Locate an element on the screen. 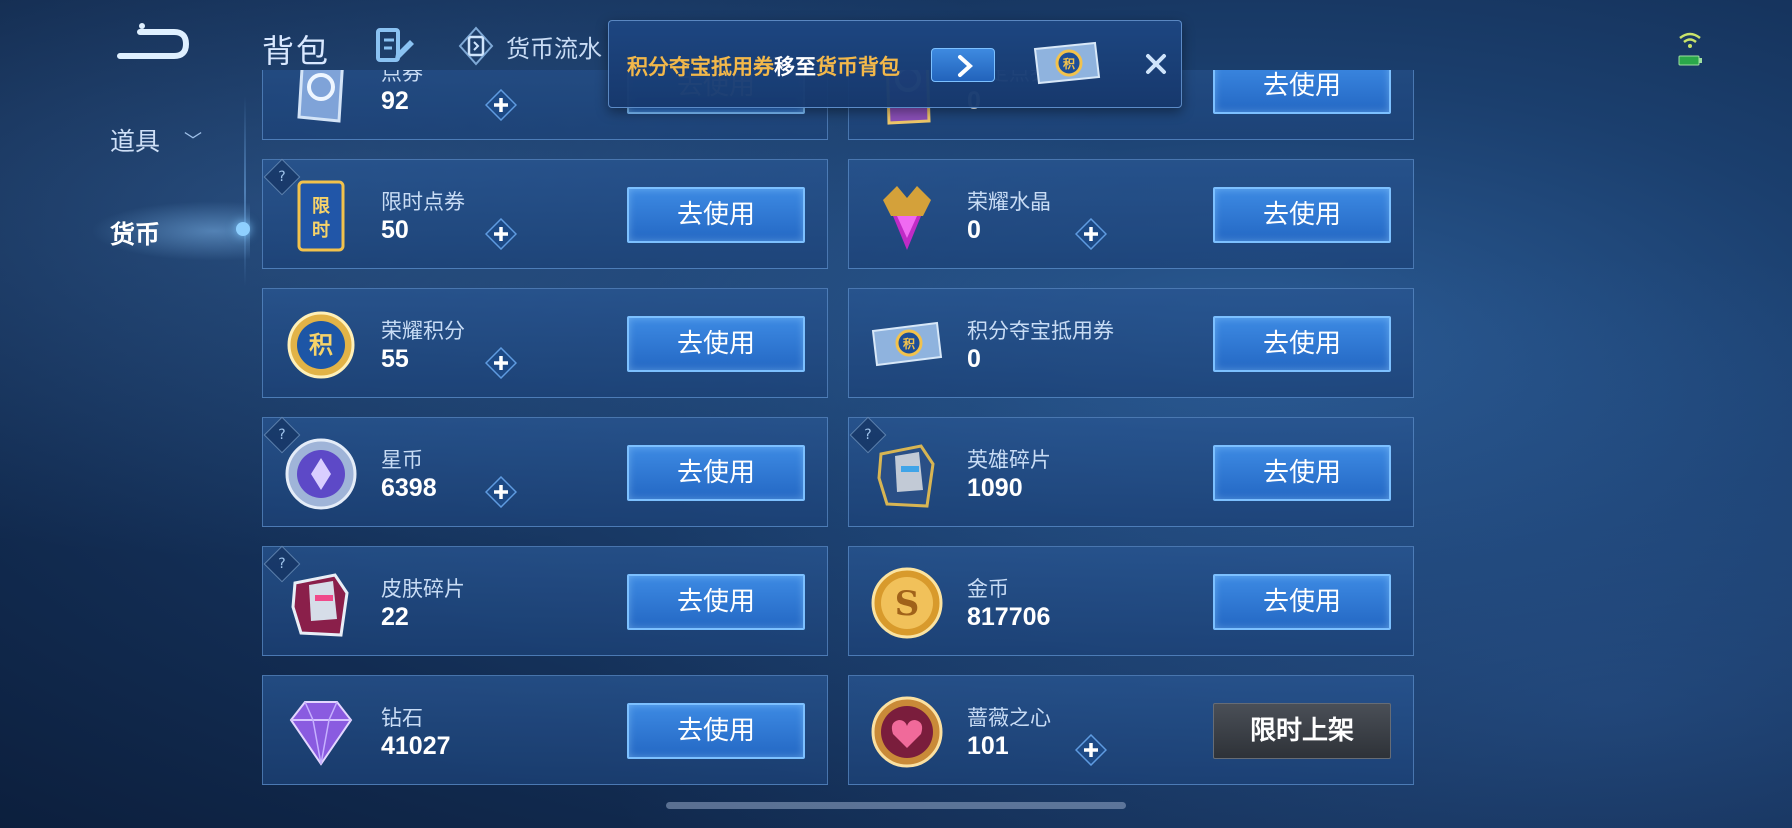  network-battery-icon is located at coordinates (1690, 49).